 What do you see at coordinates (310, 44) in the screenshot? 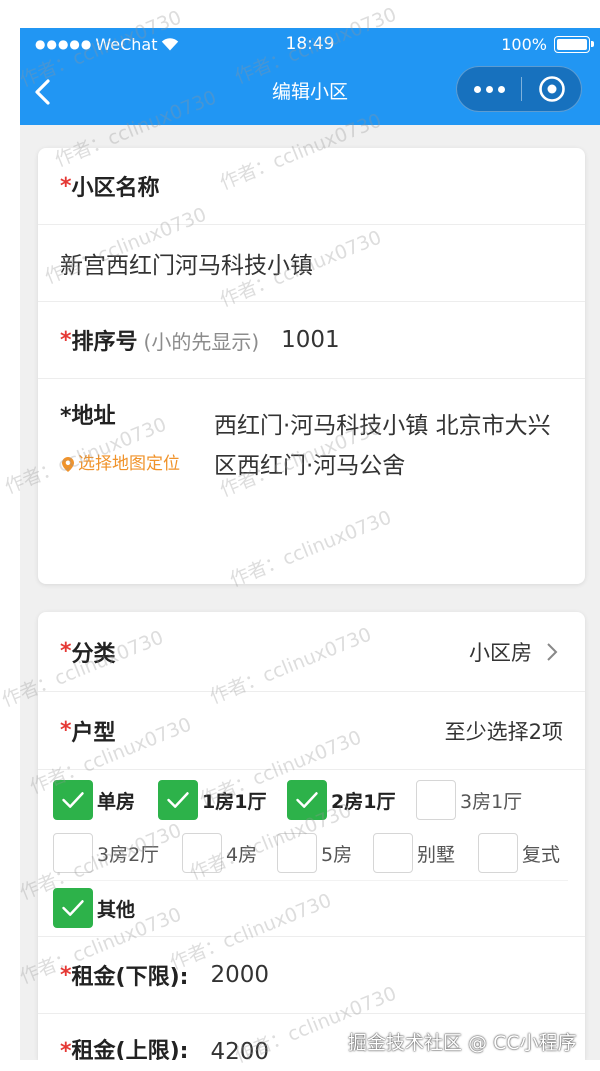
I see `status-bar: ●●●●● WeChat 18:49 100%` at bounding box center [310, 44].